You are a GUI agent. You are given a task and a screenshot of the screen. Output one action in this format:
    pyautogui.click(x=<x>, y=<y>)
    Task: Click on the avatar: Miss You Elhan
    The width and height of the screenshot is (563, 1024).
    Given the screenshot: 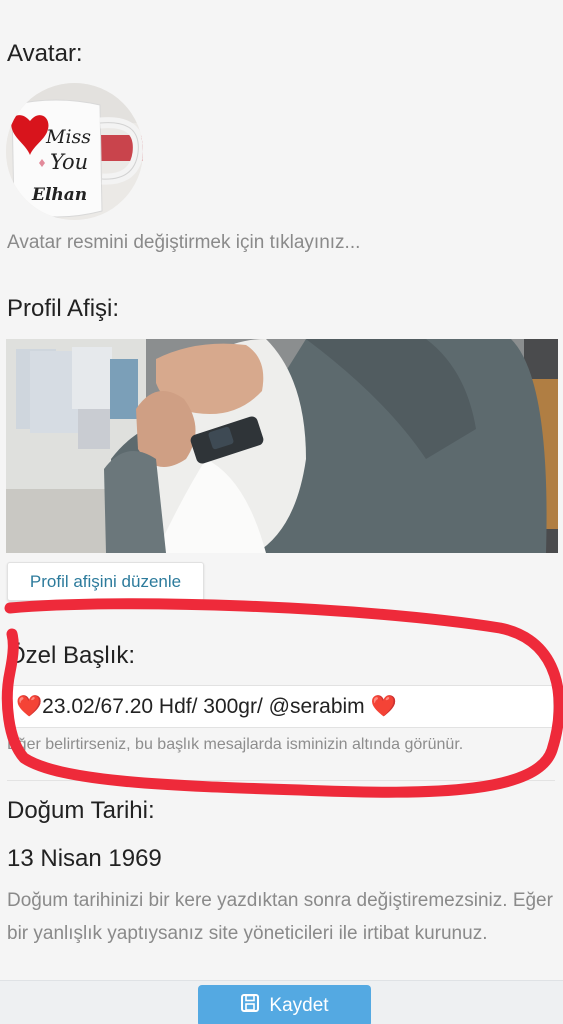 What is the action you would take?
    pyautogui.click(x=74, y=151)
    